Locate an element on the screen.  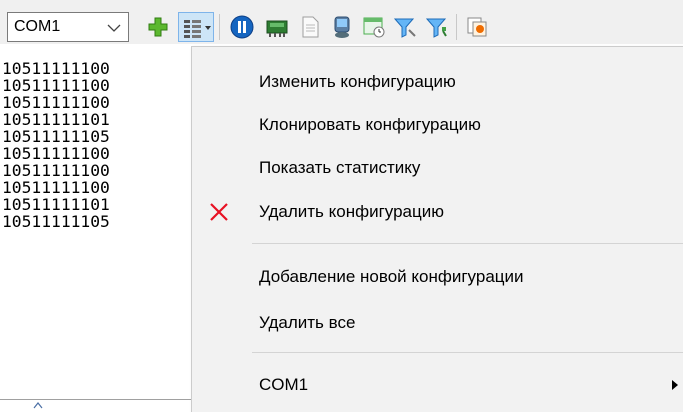
menu-item-clone-config: Клонировать конфигурацию is located at coordinates (437, 125).